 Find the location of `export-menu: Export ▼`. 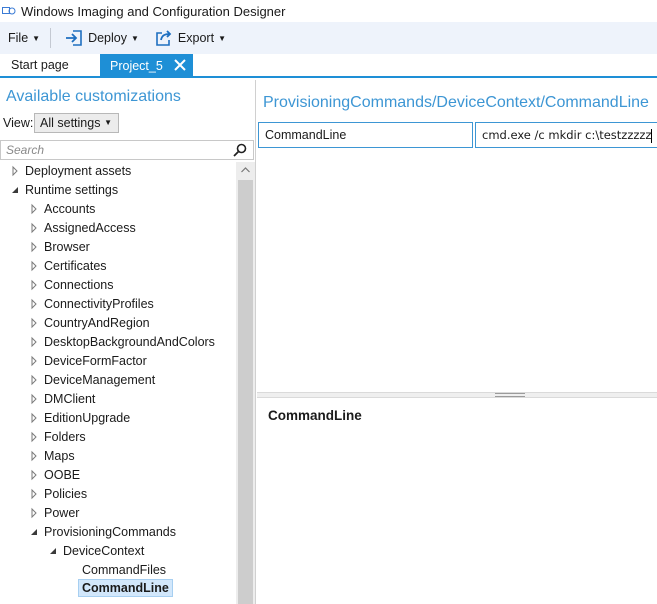

export-menu: Export ▼ is located at coordinates (190, 38).